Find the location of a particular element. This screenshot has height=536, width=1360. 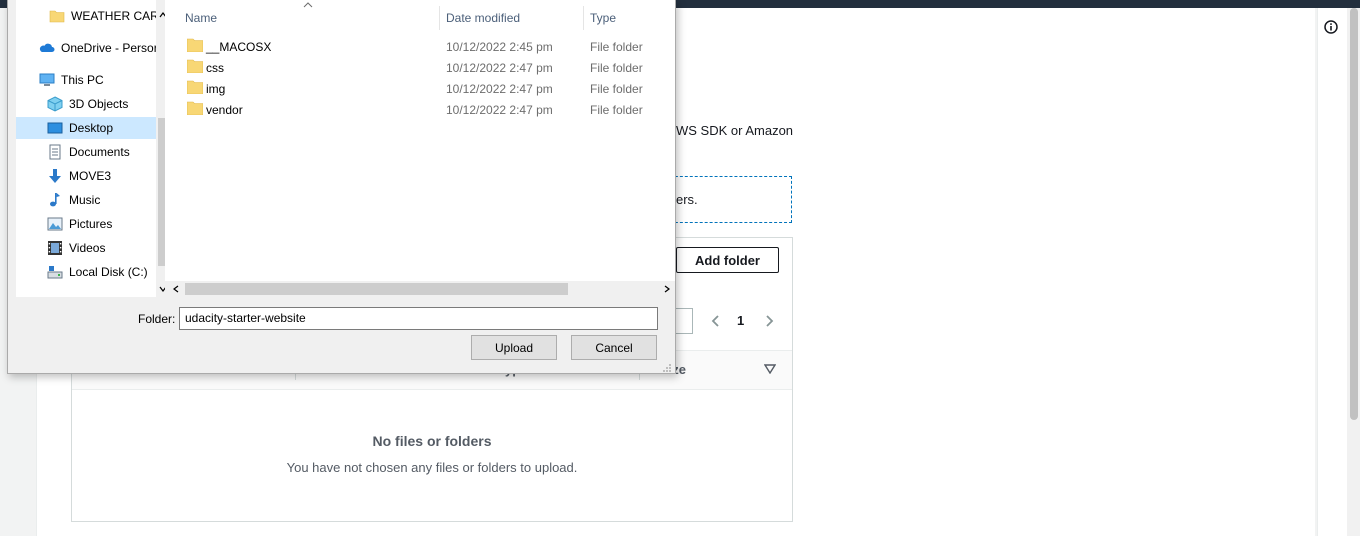

file-date: 10/12/2022 2:45 pm is located at coordinates (499, 47).